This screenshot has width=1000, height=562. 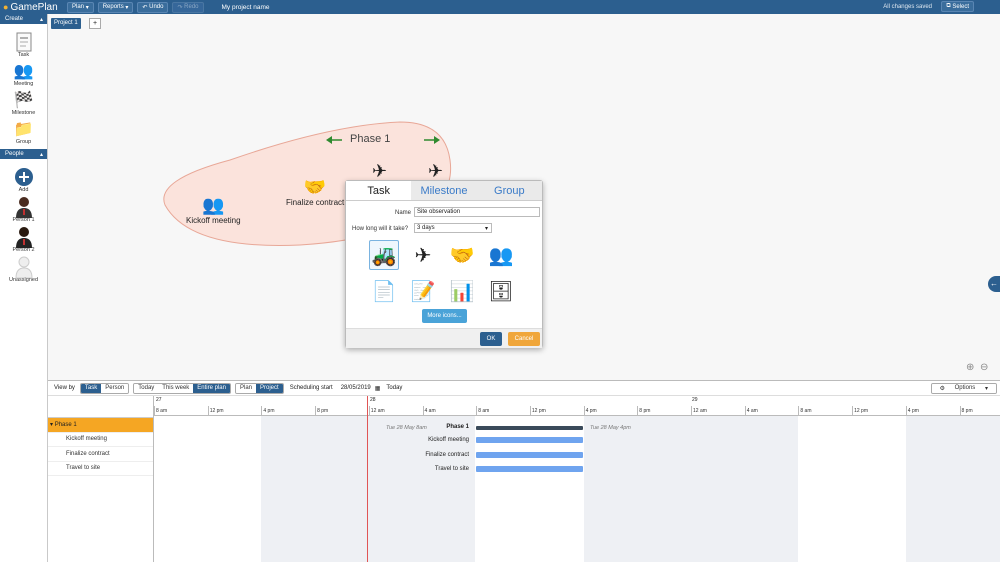 What do you see at coordinates (380, 229) in the screenshot?
I see `duration-label: How long will it take?` at bounding box center [380, 229].